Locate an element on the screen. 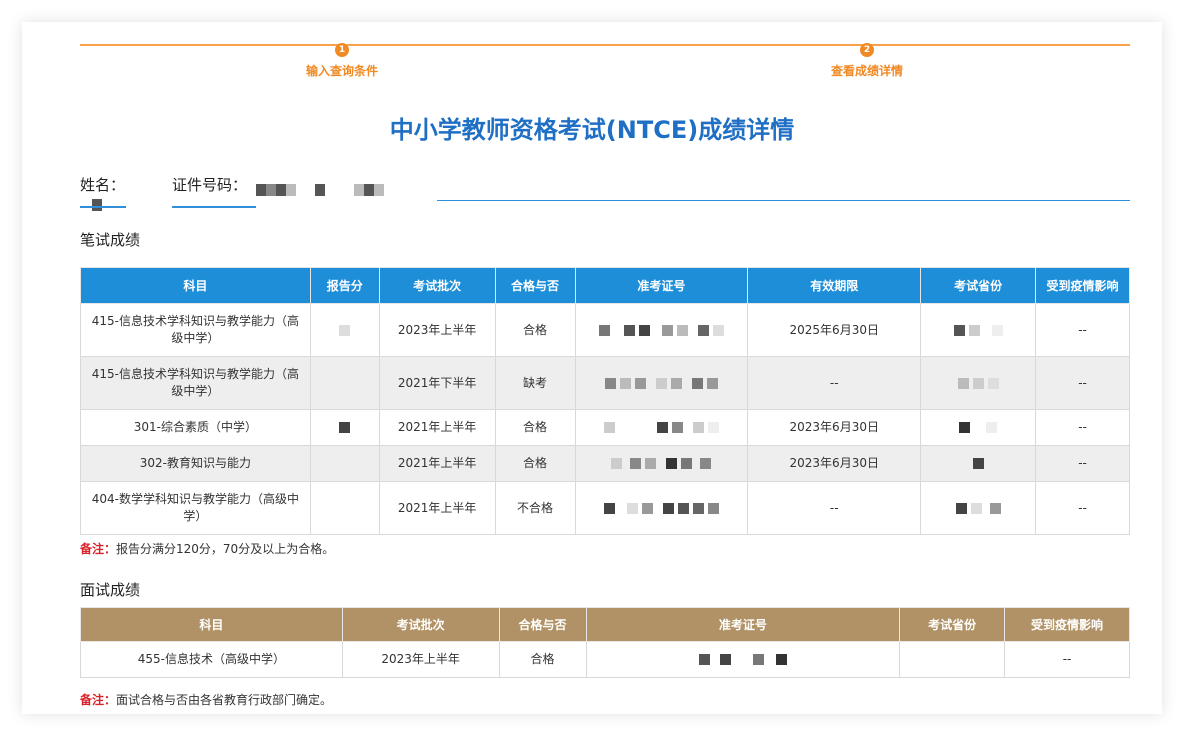  name-field: 姓名： is located at coordinates (103, 192).